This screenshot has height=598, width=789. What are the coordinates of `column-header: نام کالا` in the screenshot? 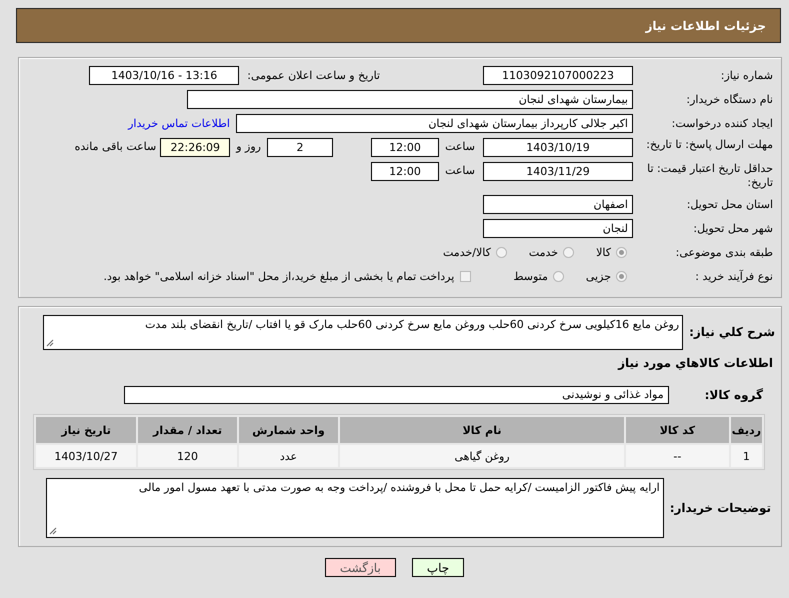 It's located at (482, 430).